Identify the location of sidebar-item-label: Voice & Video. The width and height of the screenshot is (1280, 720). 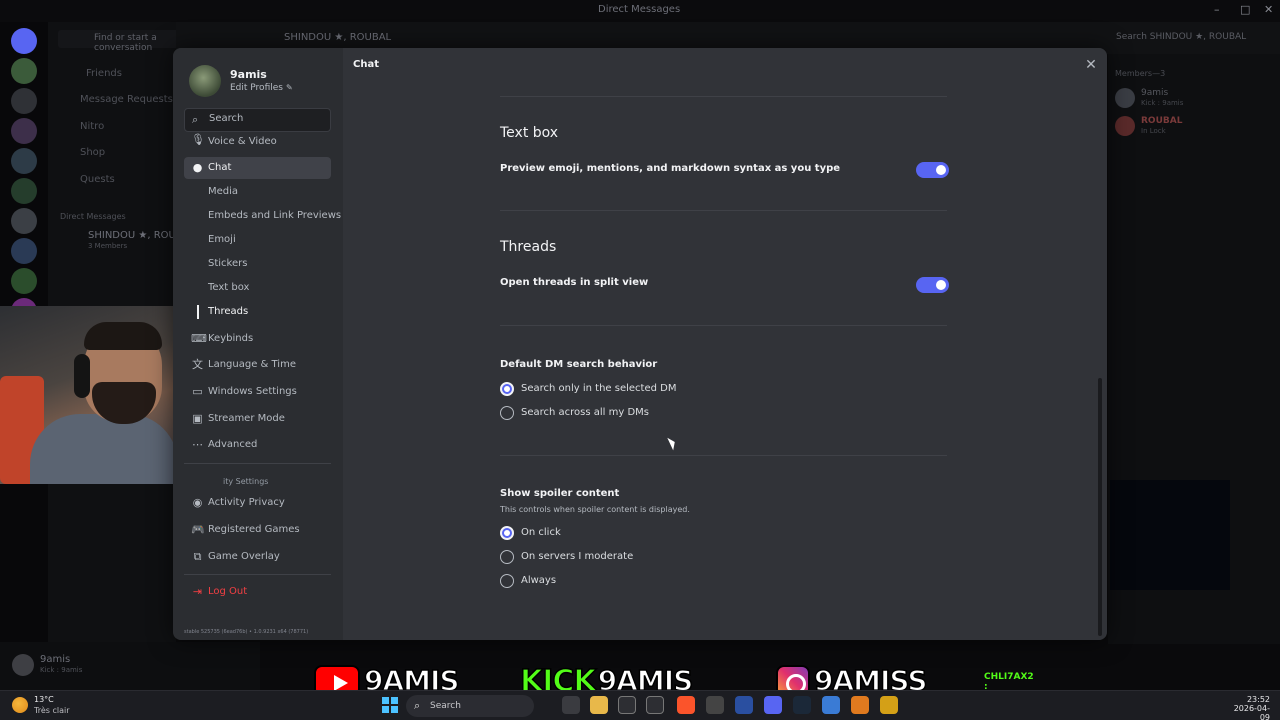
(242, 141).